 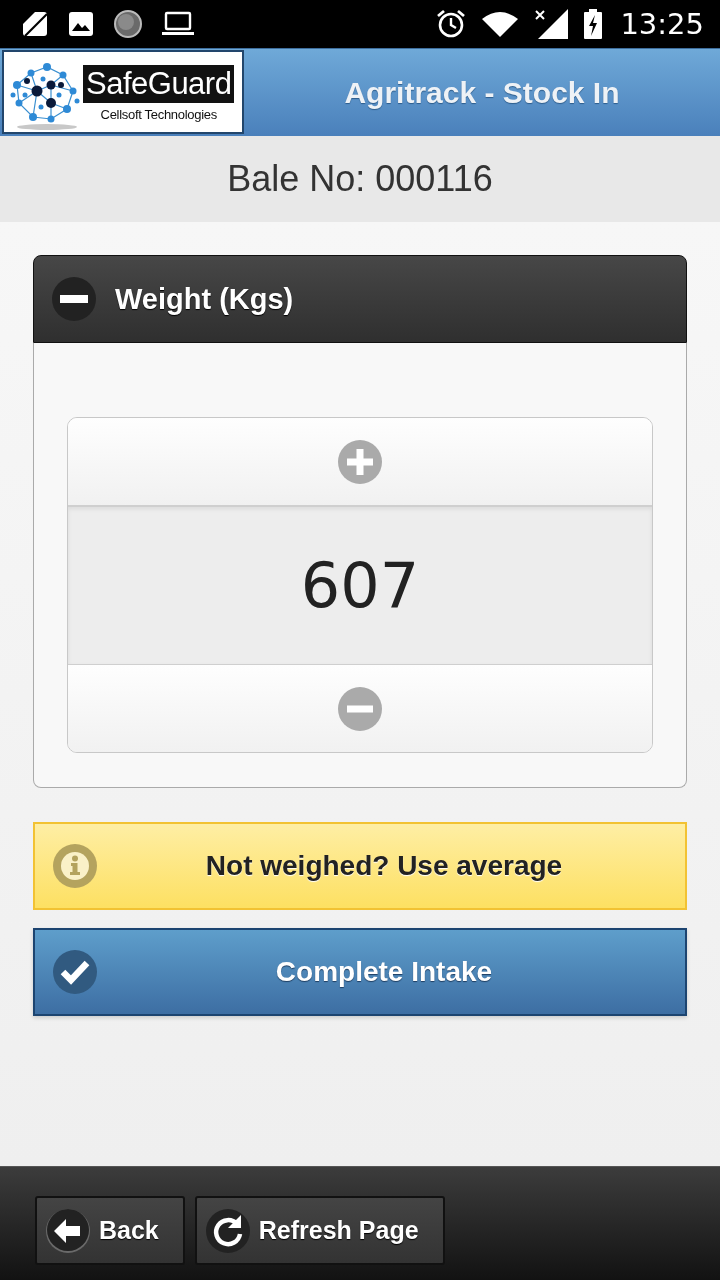 What do you see at coordinates (35, 24) in the screenshot?
I see `note-icon` at bounding box center [35, 24].